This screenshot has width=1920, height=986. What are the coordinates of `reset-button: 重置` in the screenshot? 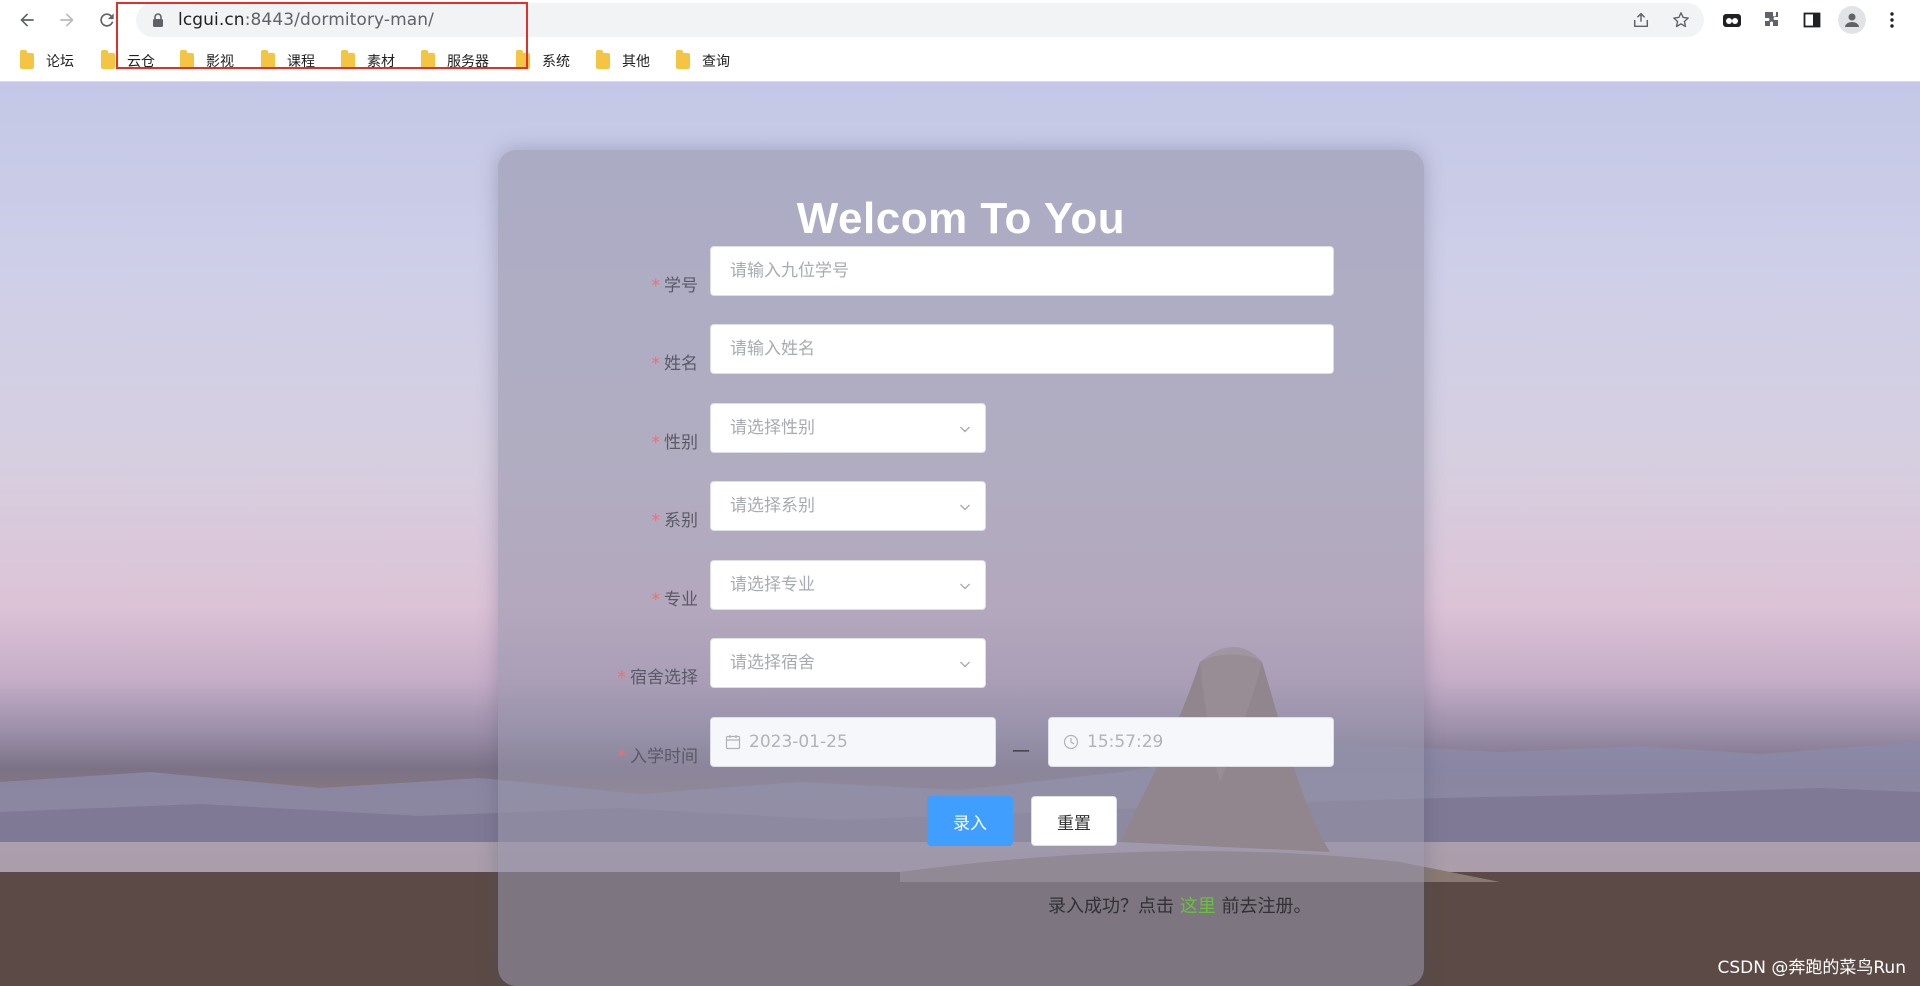 It's located at (1074, 821).